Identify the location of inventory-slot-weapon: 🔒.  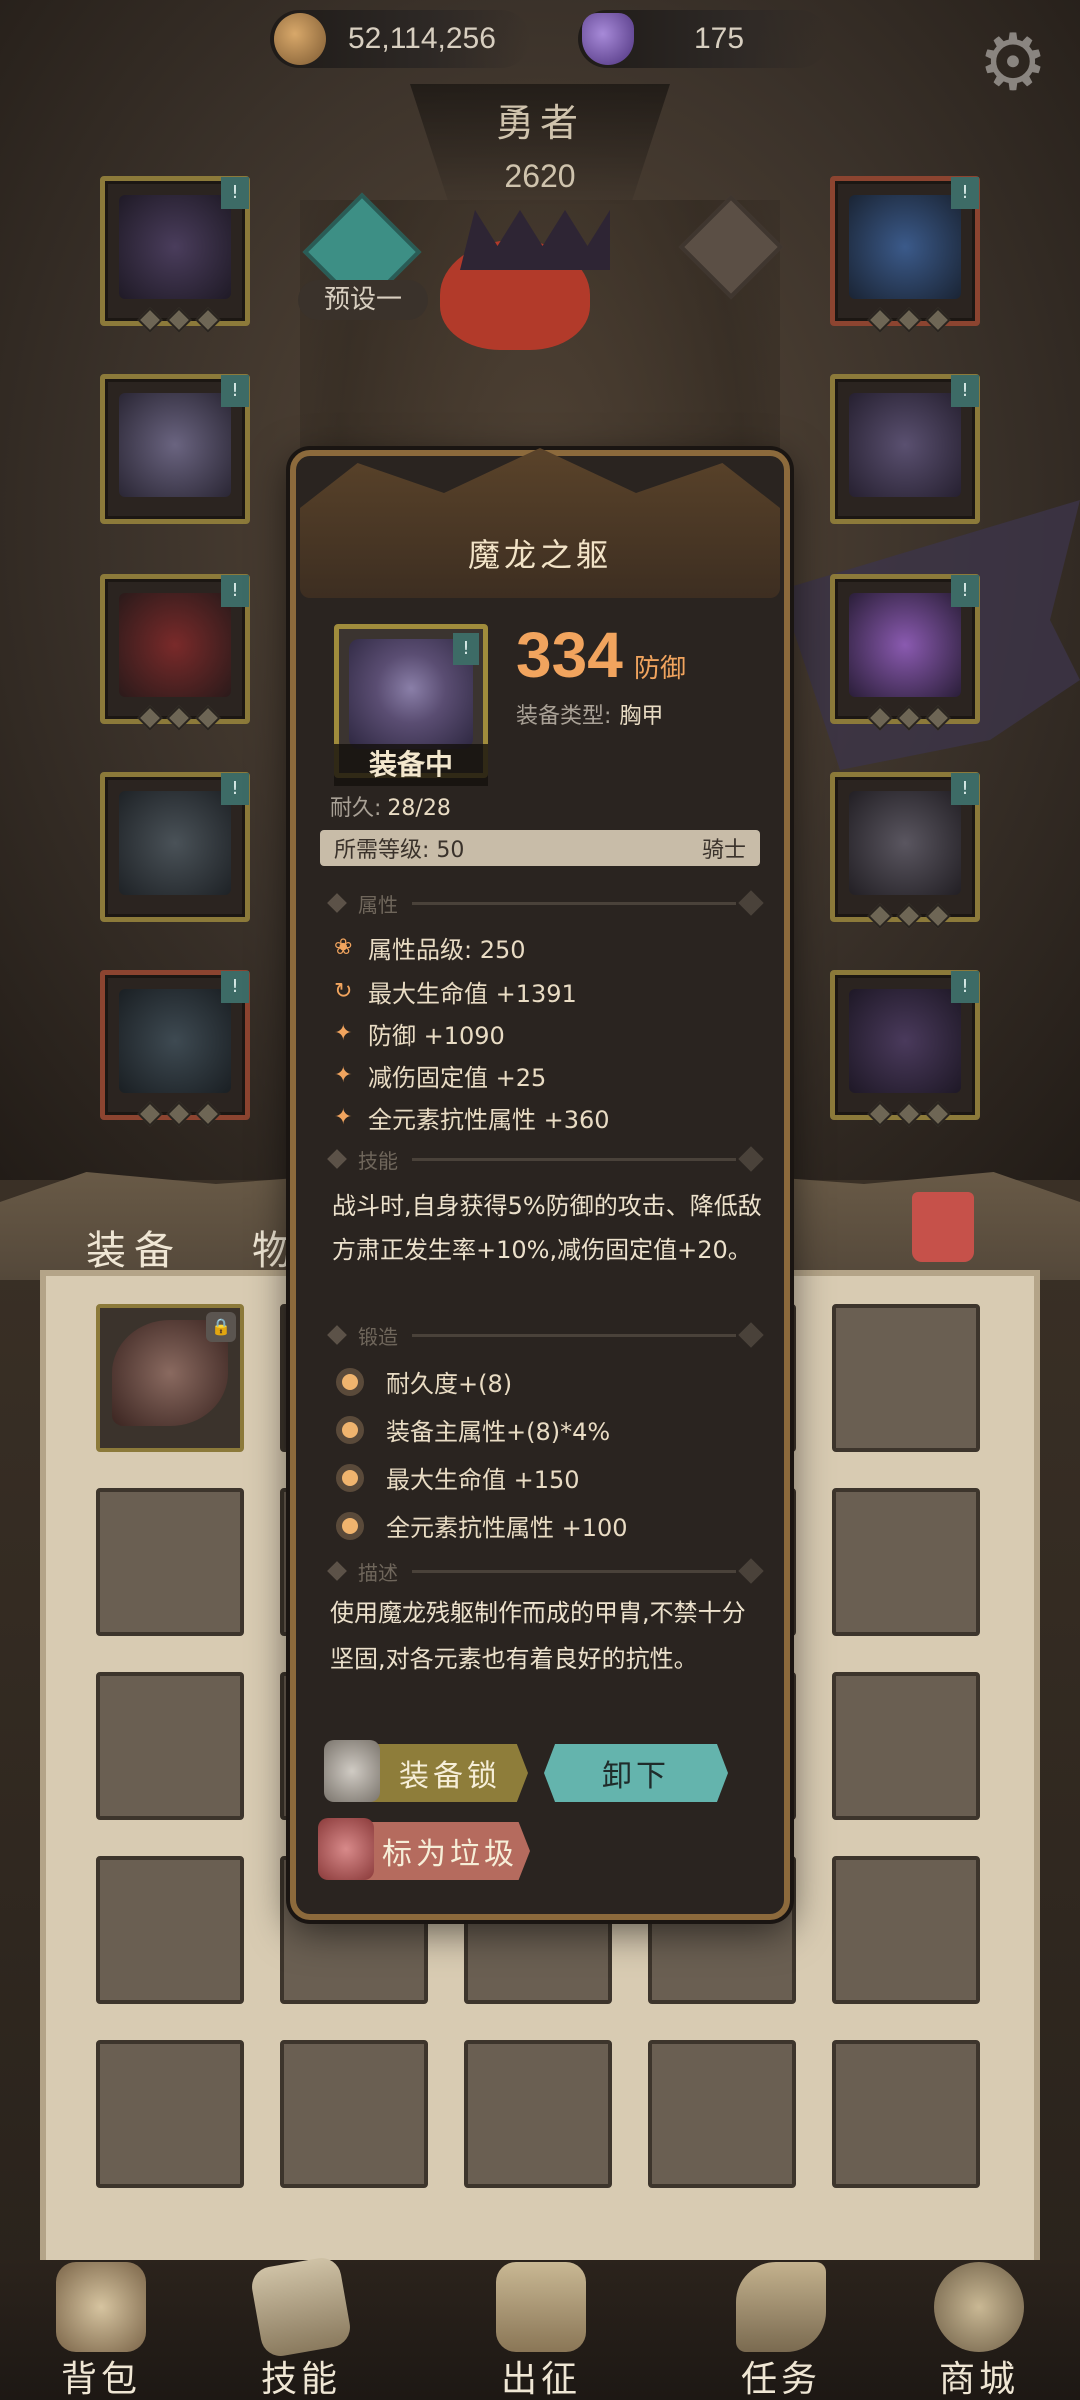
(170, 1378).